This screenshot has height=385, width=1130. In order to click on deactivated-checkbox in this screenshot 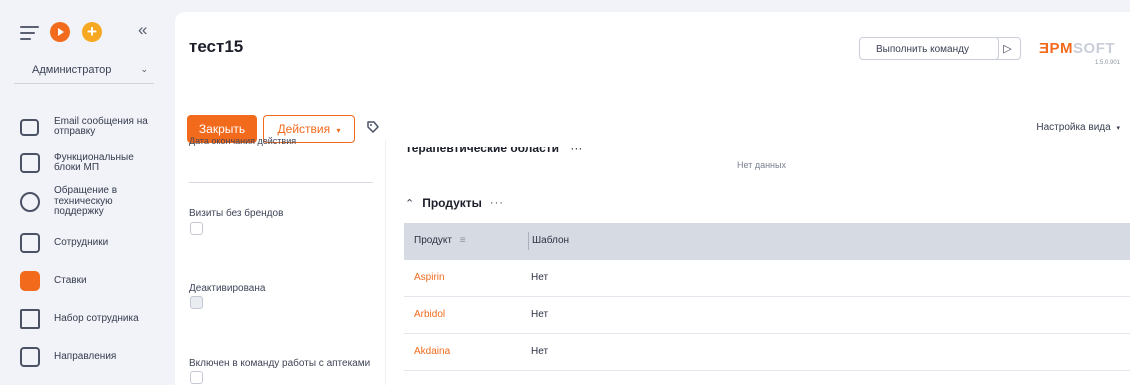, I will do `click(196, 302)`.